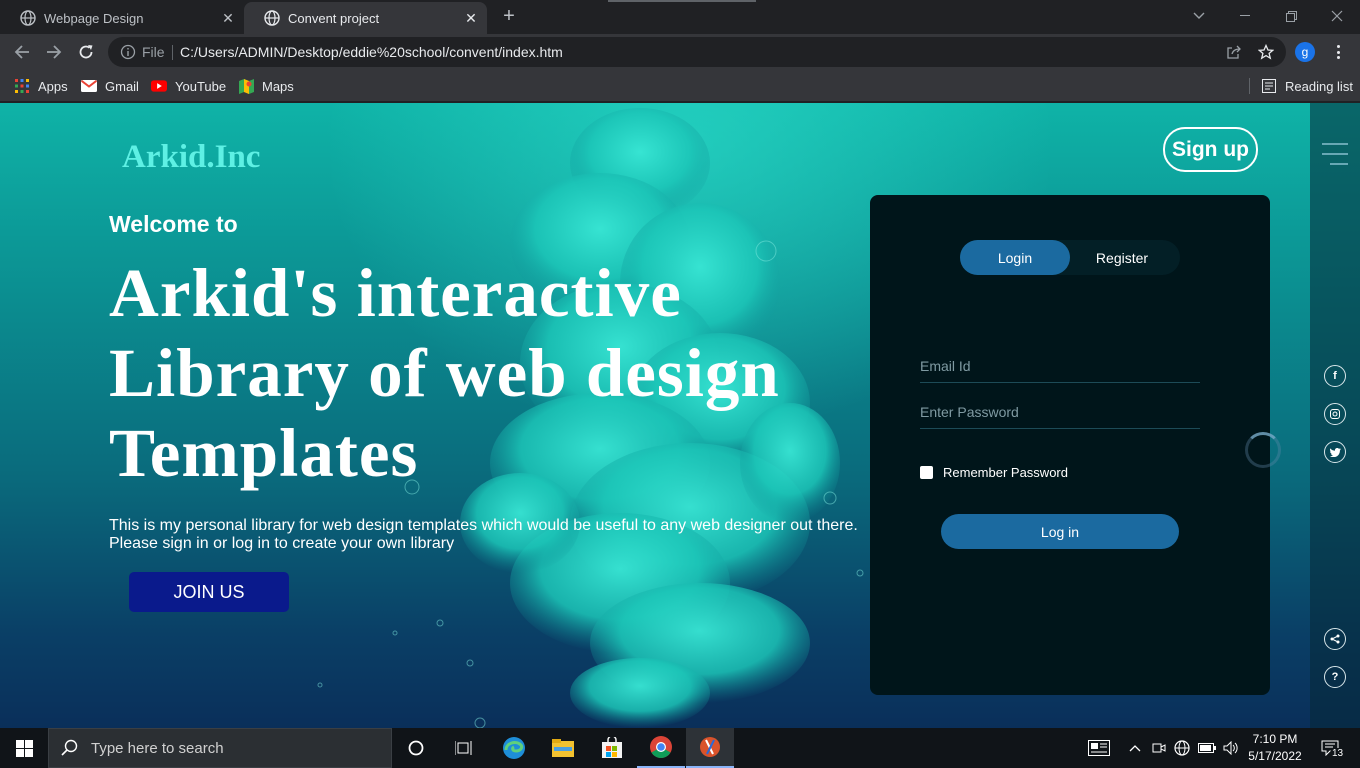 Image resolution: width=1360 pixels, height=768 pixels. What do you see at coordinates (53, 86) in the screenshot?
I see `bookmark-label: Apps` at bounding box center [53, 86].